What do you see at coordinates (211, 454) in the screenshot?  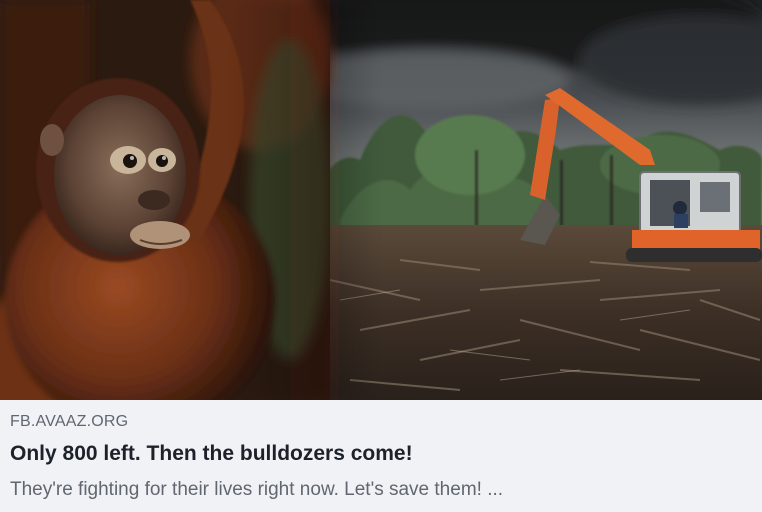 I see `link-title: Only 800 left. Then the bulldozers come!` at bounding box center [211, 454].